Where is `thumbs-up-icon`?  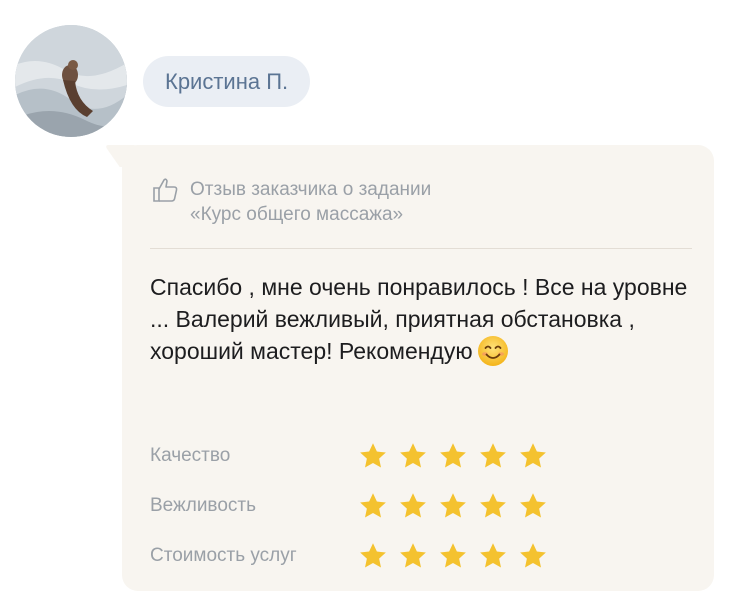
thumbs-up-icon is located at coordinates (165, 190).